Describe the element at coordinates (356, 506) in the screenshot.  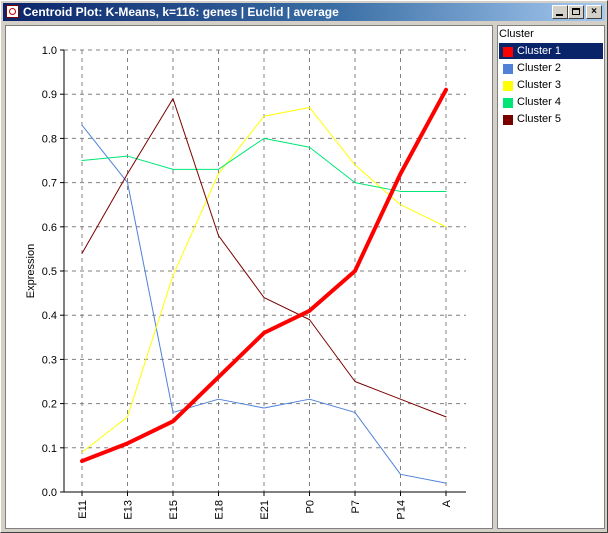
I see `x-tick-label: P7` at that location.